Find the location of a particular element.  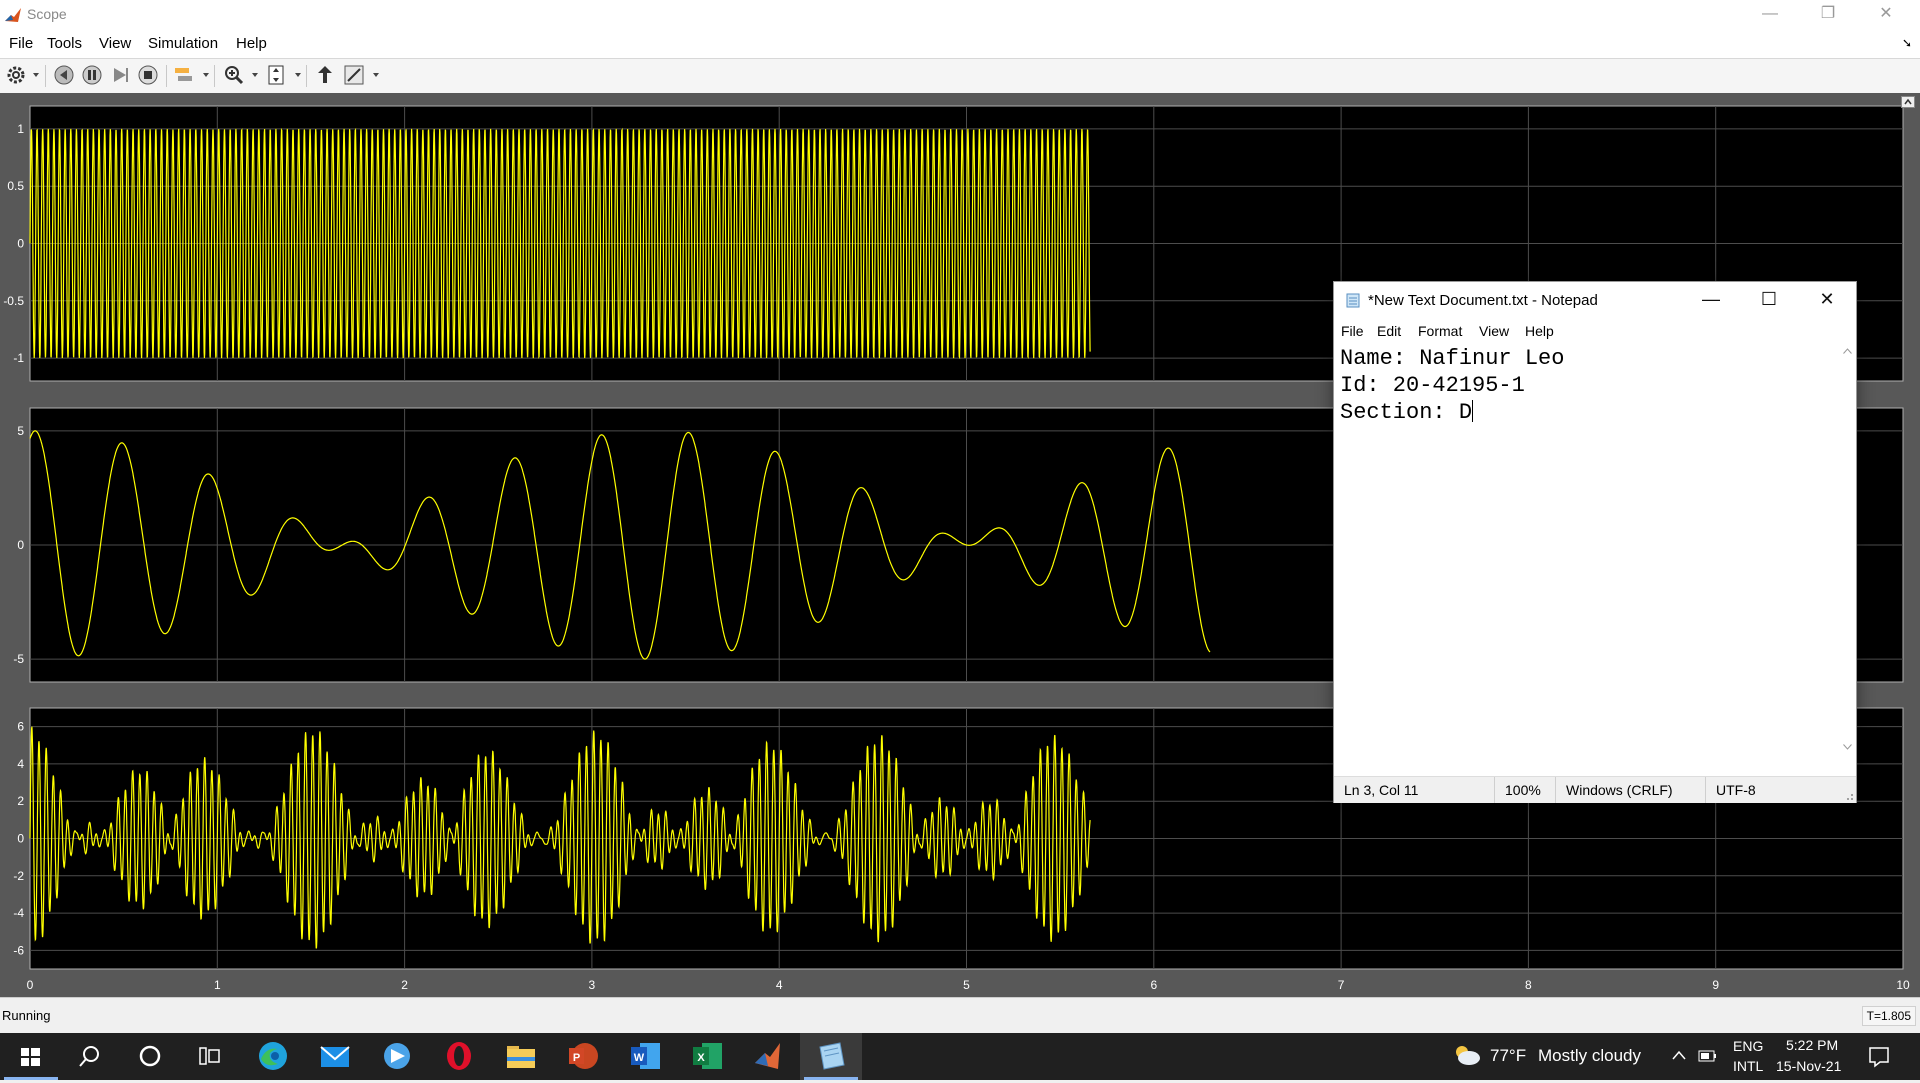

notepad-taskbar-button is located at coordinates (831, 1056).